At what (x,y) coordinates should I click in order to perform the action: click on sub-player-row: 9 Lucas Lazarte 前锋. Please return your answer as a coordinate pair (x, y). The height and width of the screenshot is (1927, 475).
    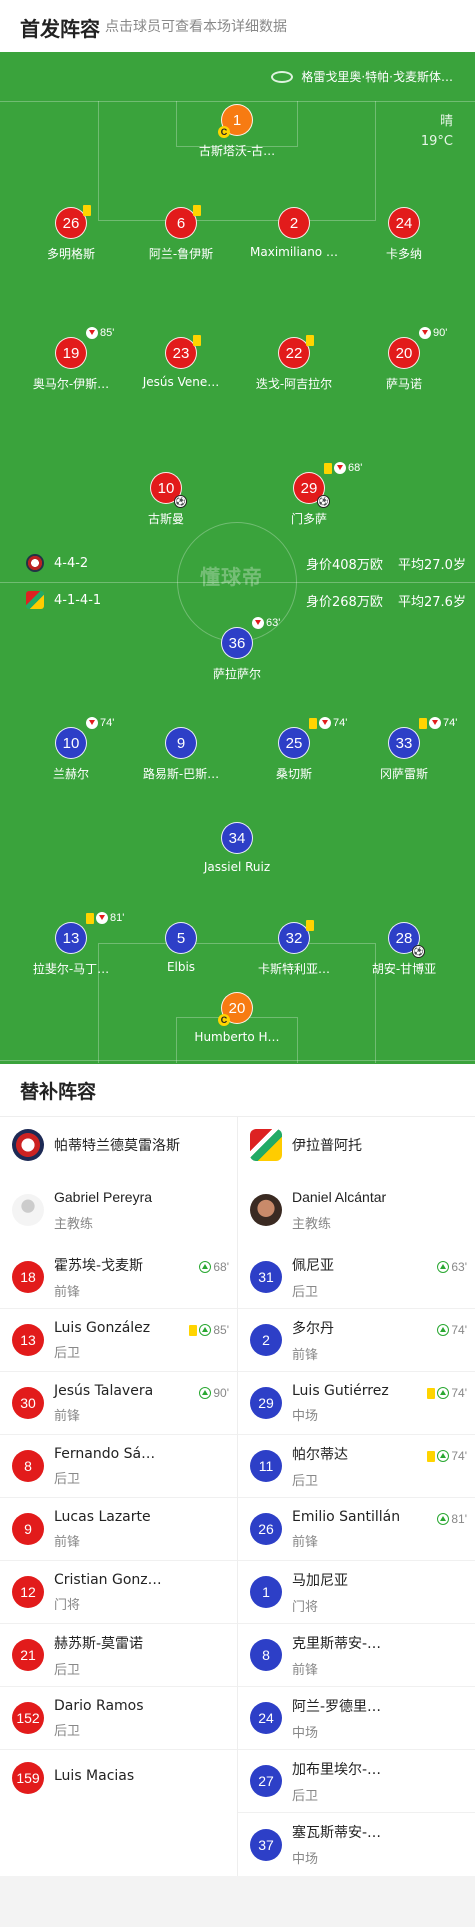
    Looking at the image, I should click on (118, 1529).